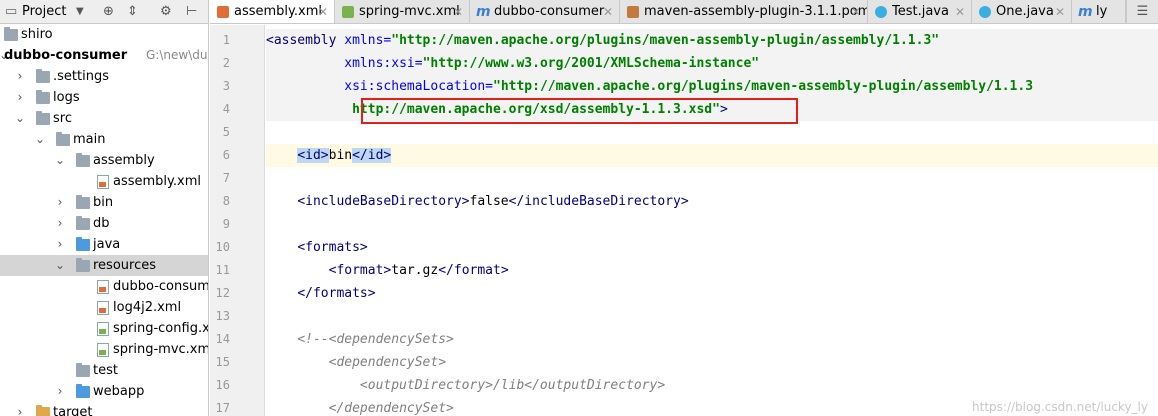 This screenshot has width=1158, height=416. I want to click on tab-overflow-menu: ☰, so click(1142, 11).